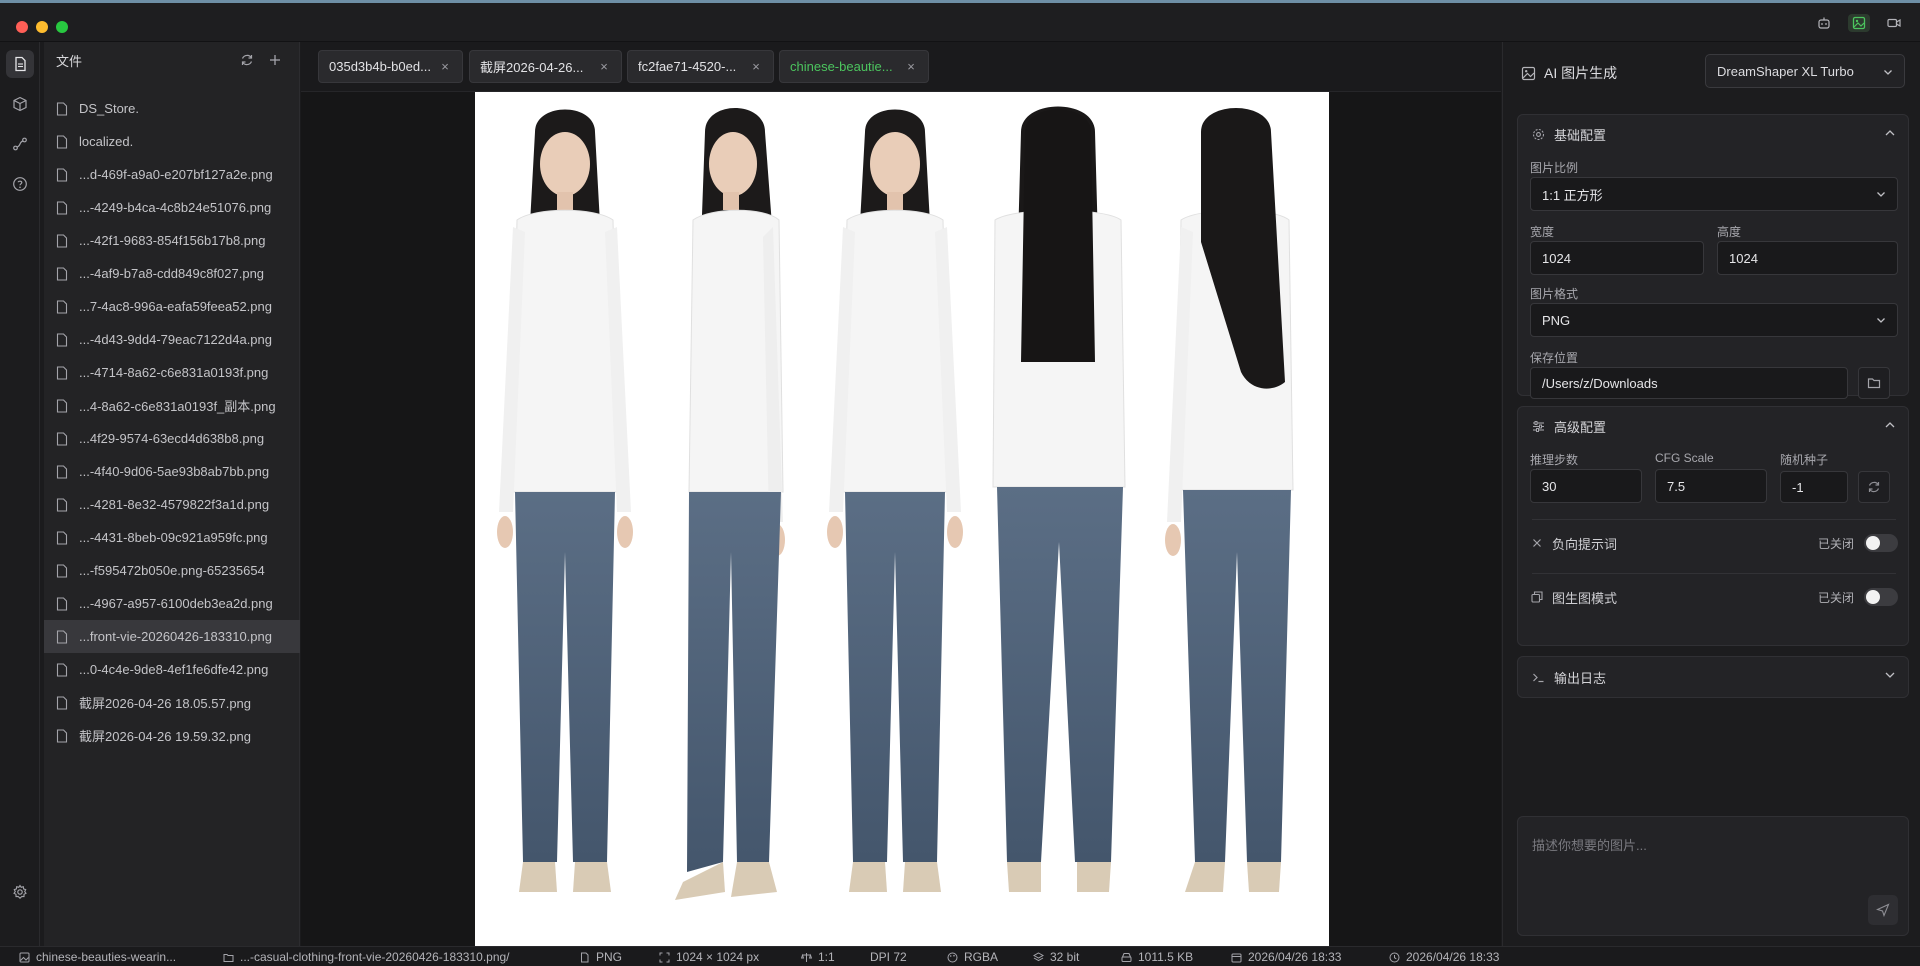 Image resolution: width=1920 pixels, height=966 pixels. What do you see at coordinates (981, 957) in the screenshot?
I see `status-color-value: RGBA` at bounding box center [981, 957].